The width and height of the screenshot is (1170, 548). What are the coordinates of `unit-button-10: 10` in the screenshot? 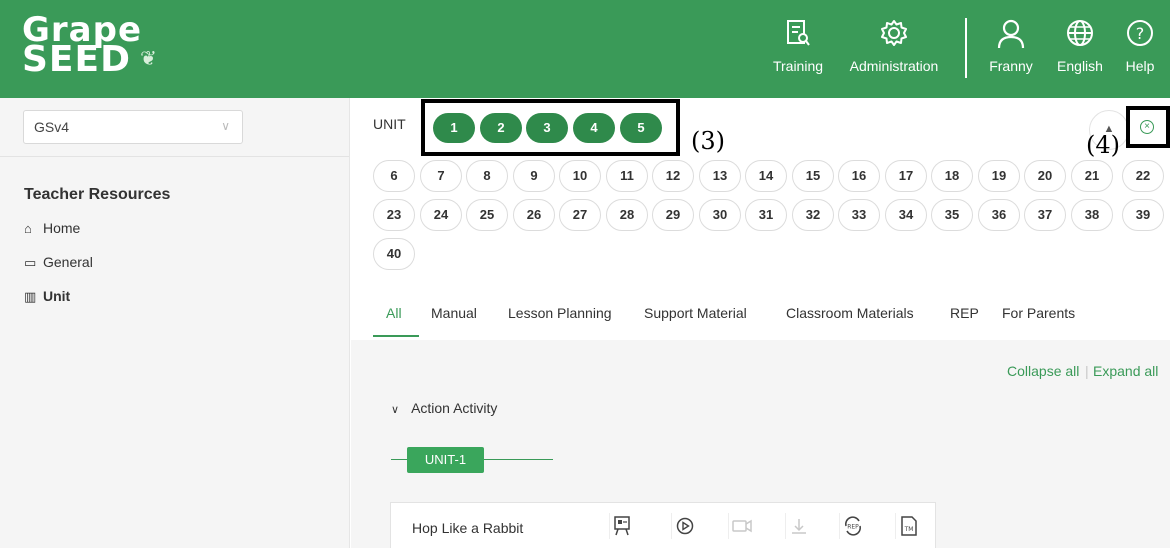 It's located at (580, 176).